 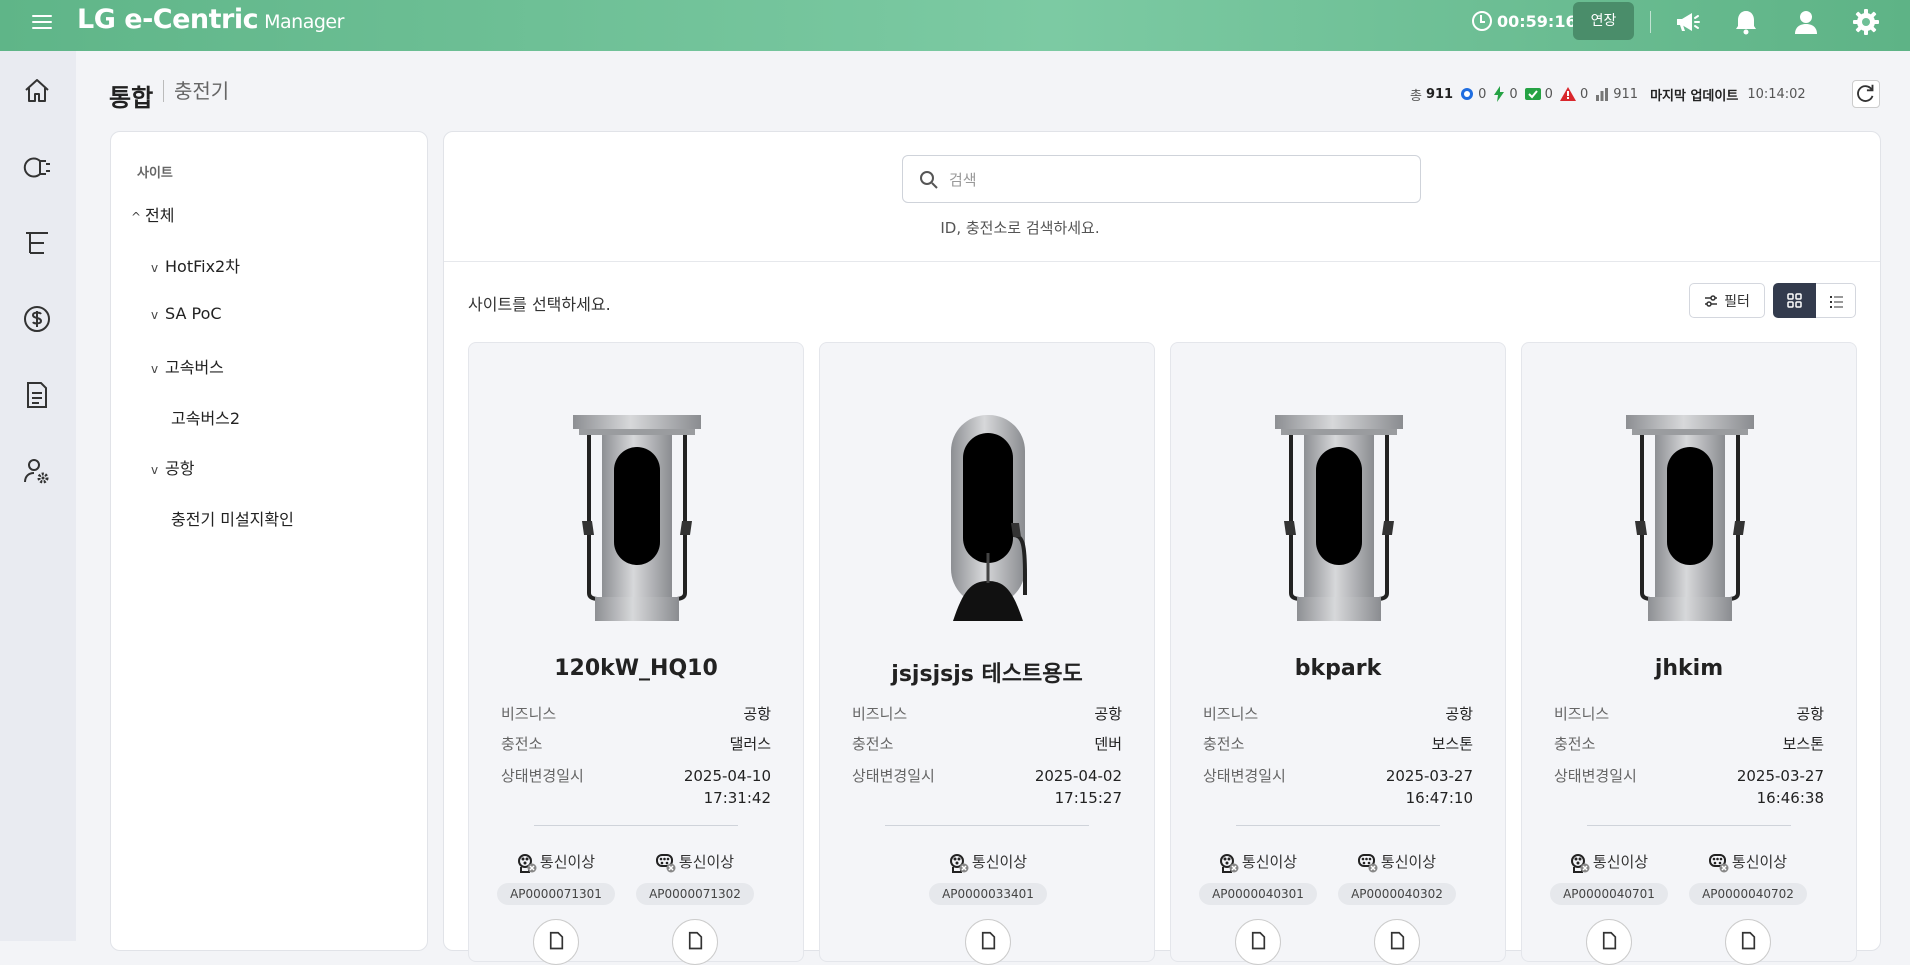 I want to click on connector-id-badge: AP0000071302, so click(x=695, y=894).